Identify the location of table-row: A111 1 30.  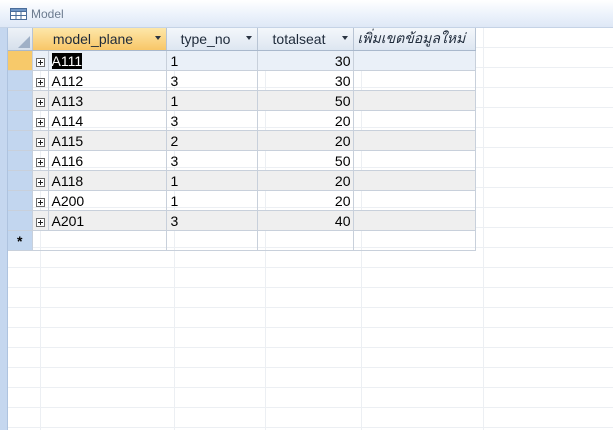
(242, 60).